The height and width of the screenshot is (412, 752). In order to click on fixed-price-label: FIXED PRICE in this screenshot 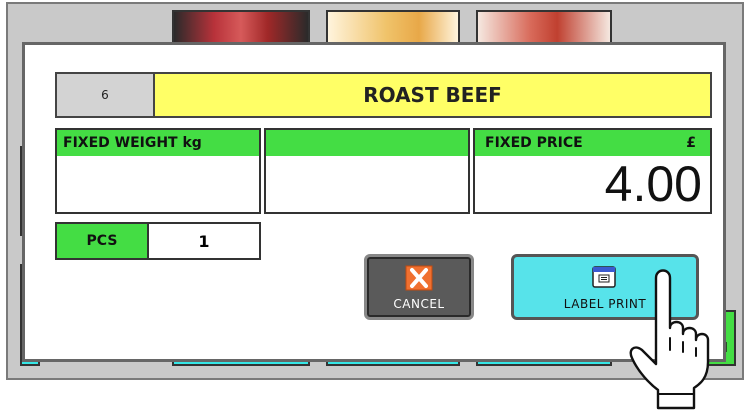, I will do `click(534, 143)`.